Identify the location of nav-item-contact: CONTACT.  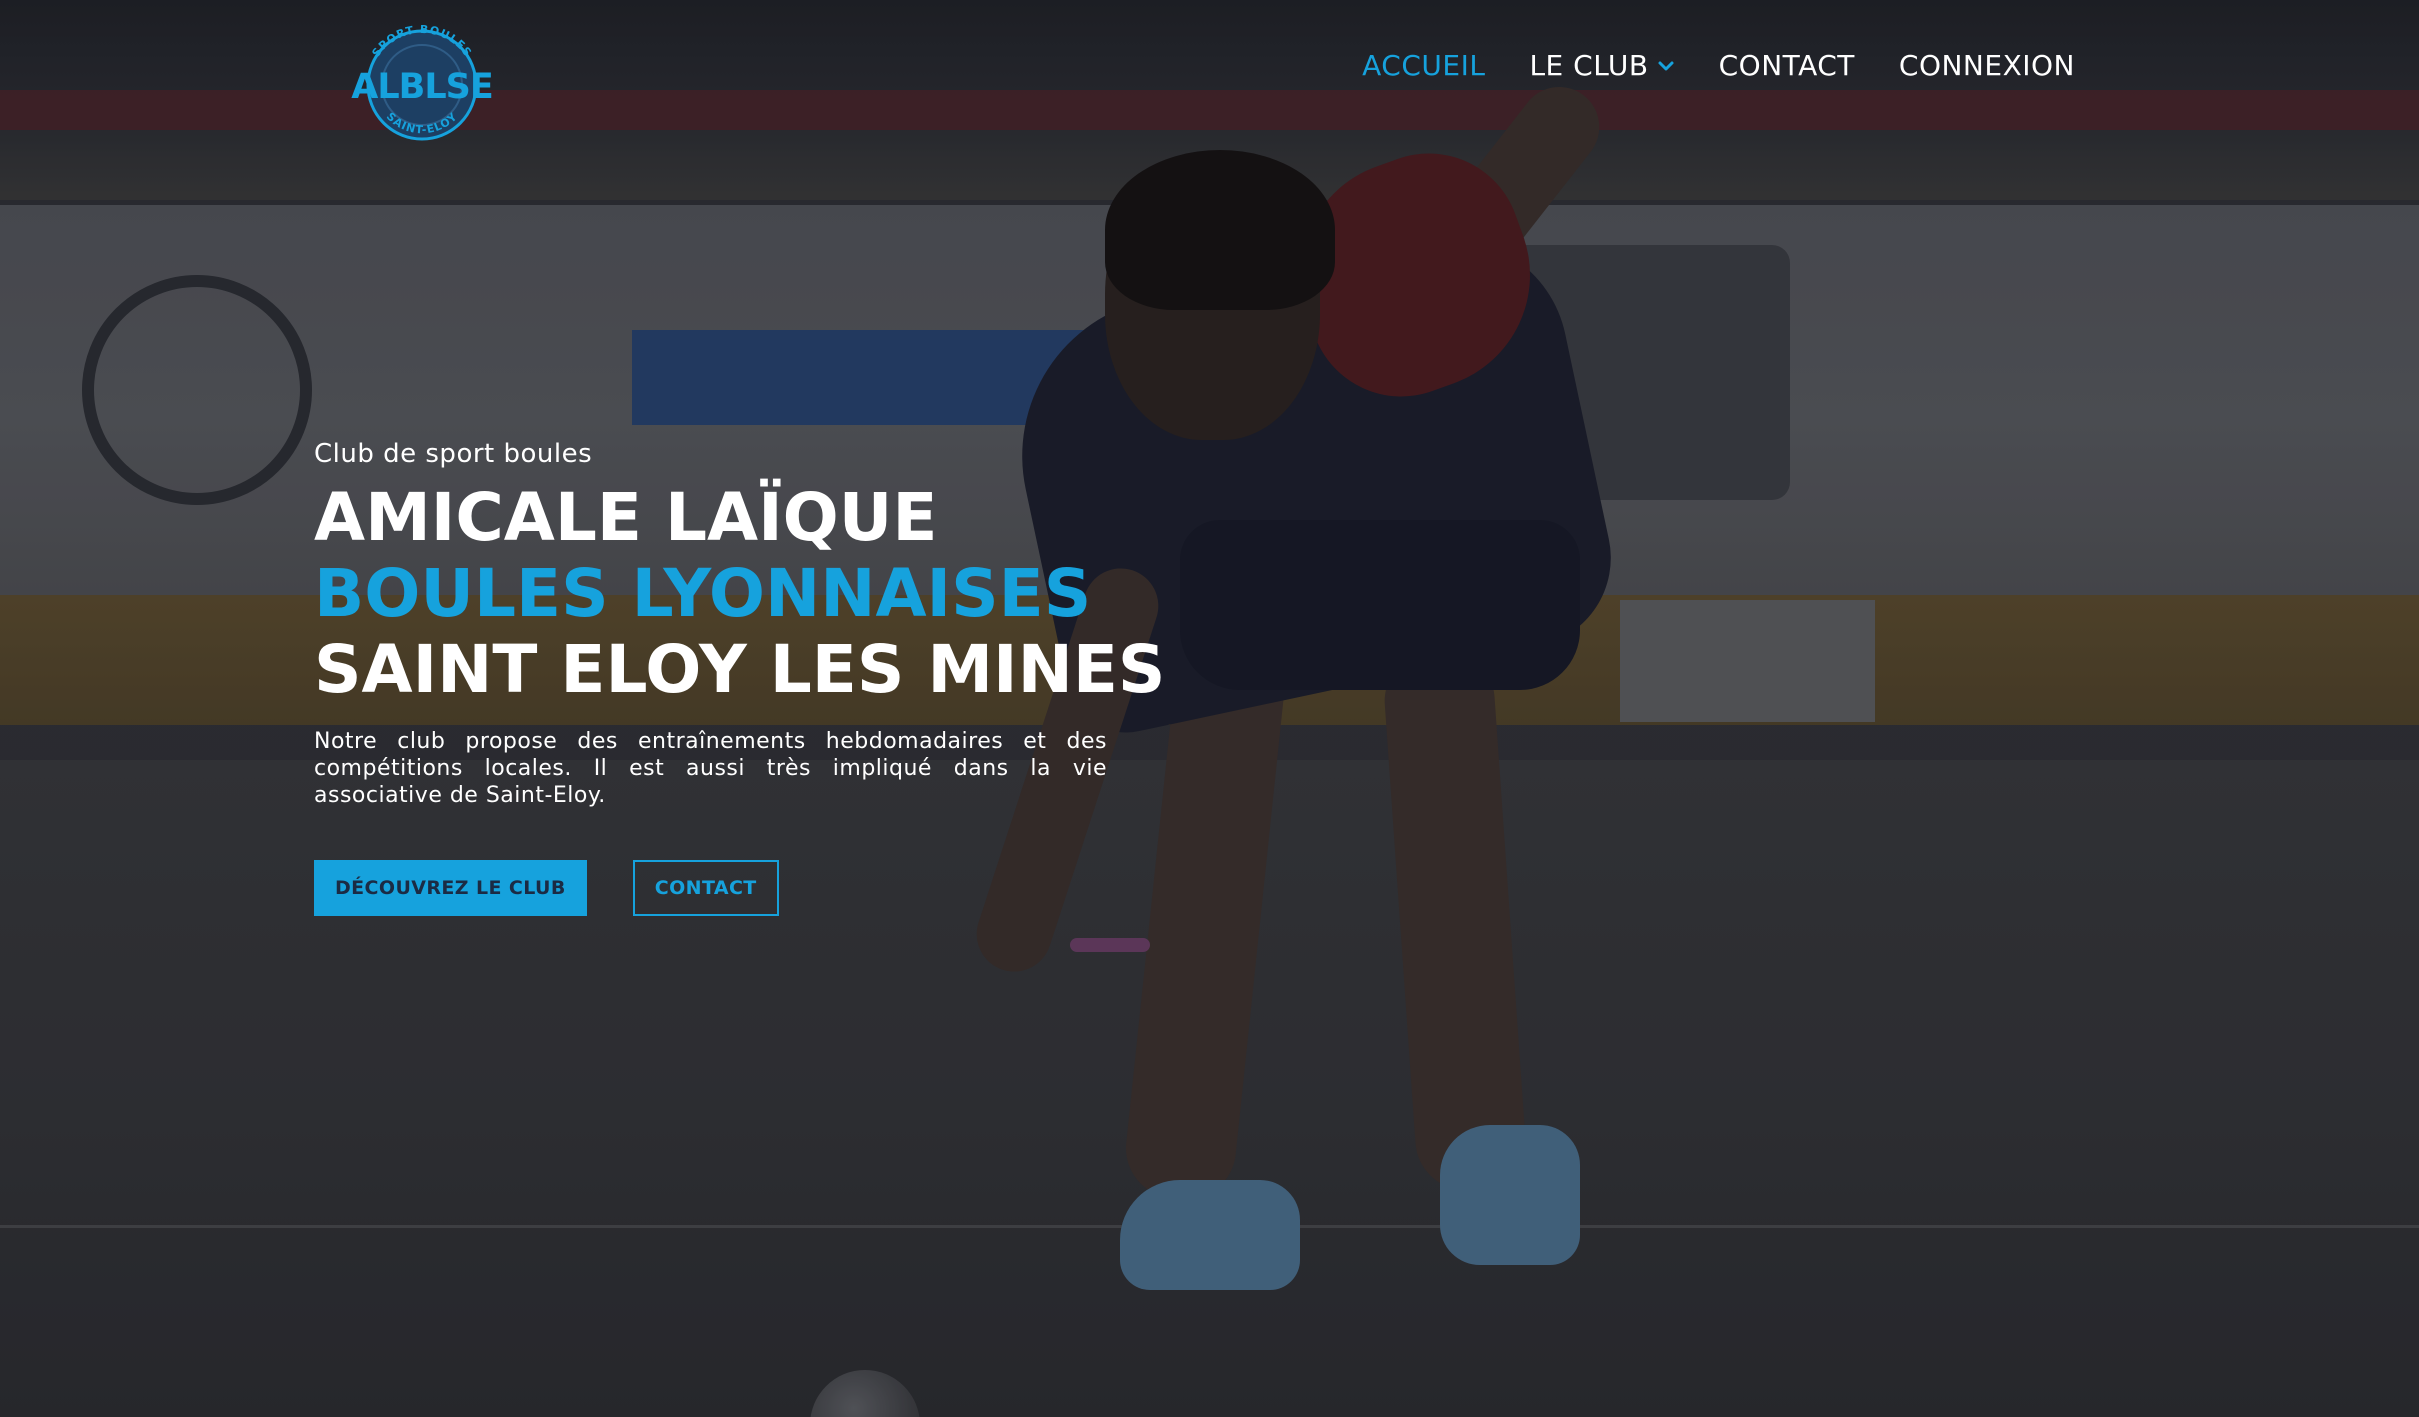
(1787, 66).